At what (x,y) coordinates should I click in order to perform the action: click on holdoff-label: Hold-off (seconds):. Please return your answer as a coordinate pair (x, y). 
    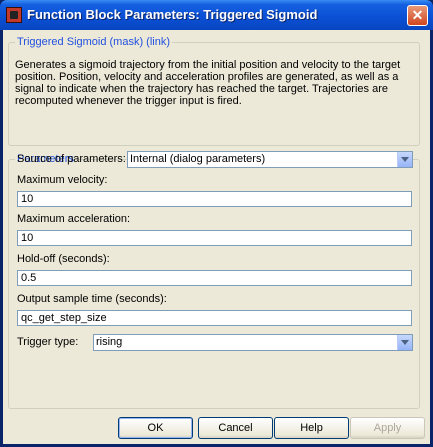
    Looking at the image, I should click on (63, 259).